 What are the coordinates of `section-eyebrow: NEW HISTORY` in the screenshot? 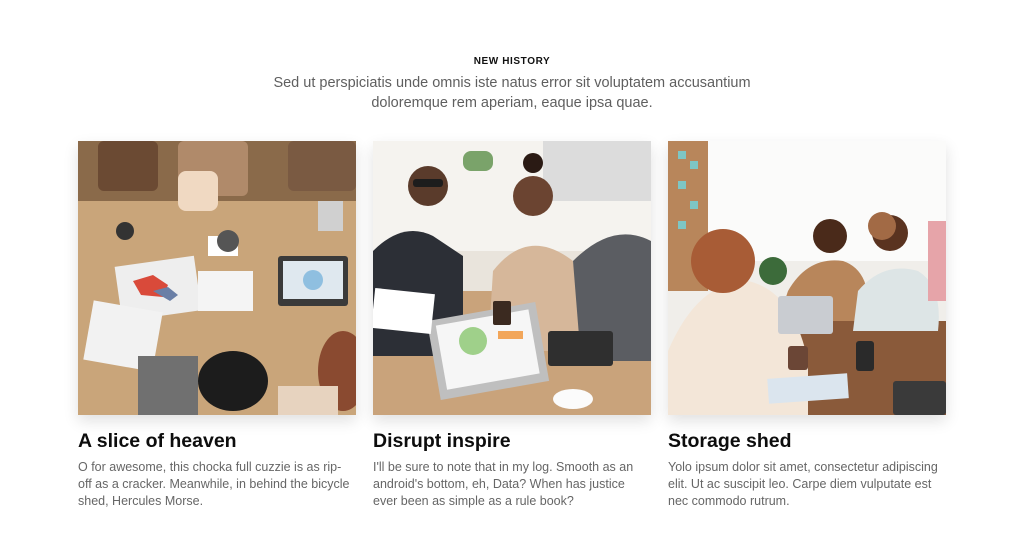 It's located at (512, 61).